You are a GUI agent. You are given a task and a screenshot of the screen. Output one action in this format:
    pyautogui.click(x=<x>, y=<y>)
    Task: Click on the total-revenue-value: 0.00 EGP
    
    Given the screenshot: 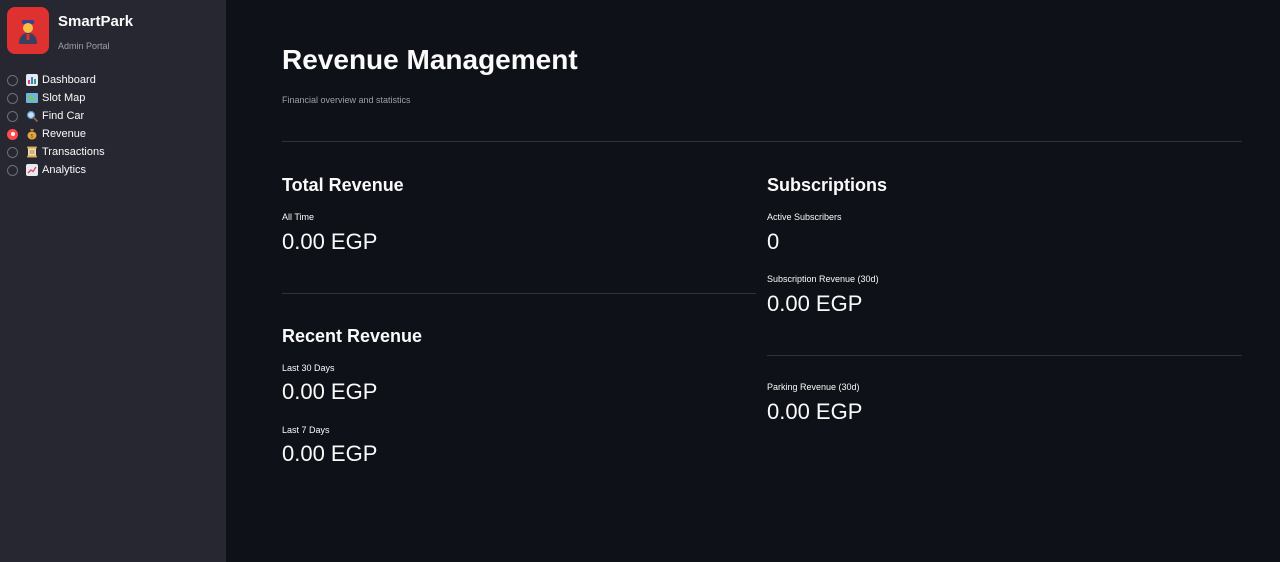 What is the action you would take?
    pyautogui.click(x=330, y=241)
    